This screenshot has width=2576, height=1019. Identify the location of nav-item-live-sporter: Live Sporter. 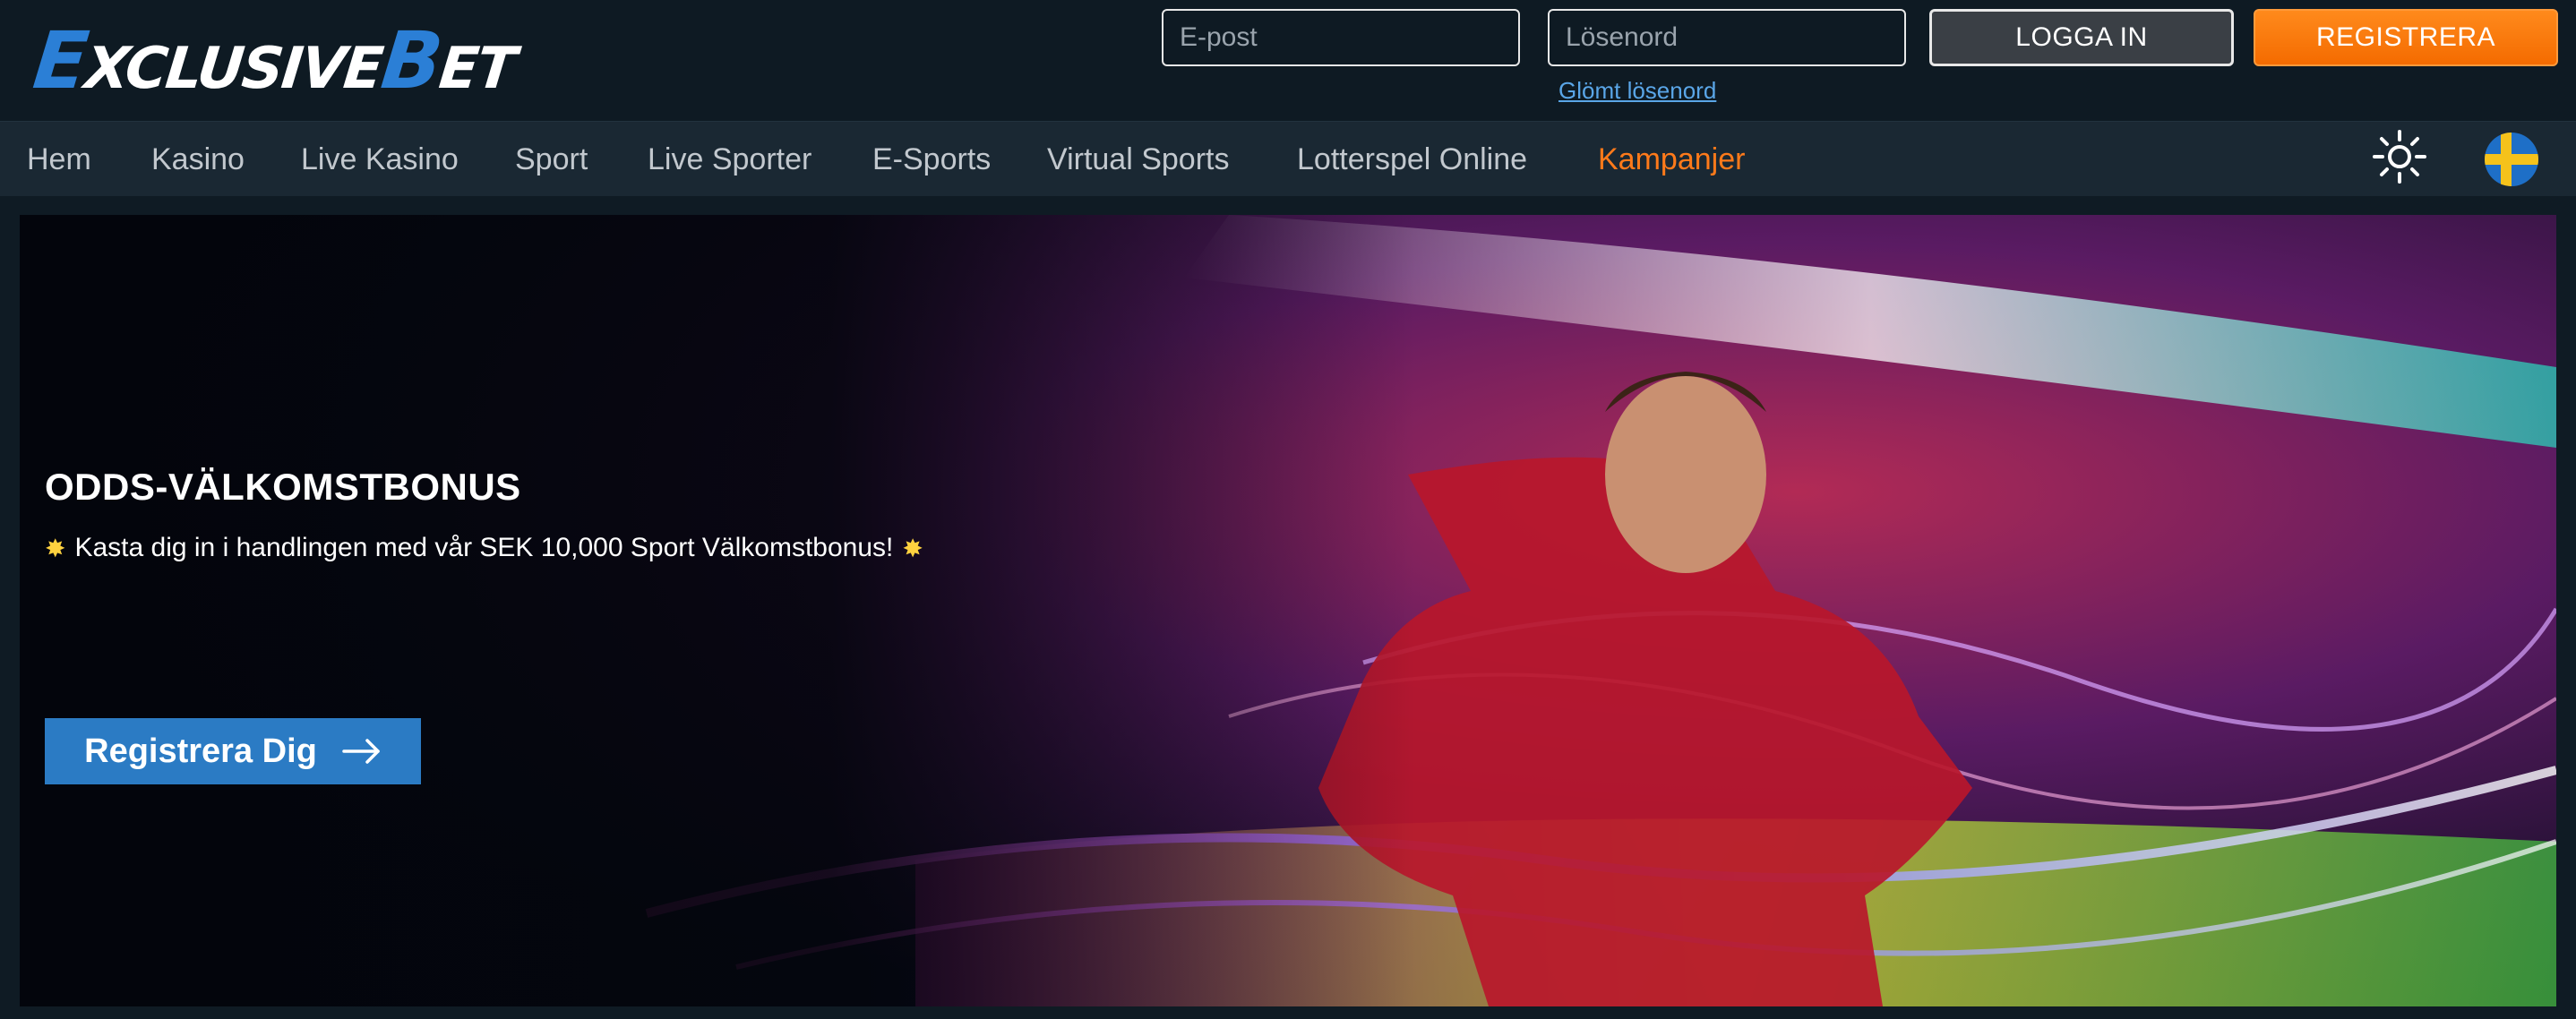
(729, 159).